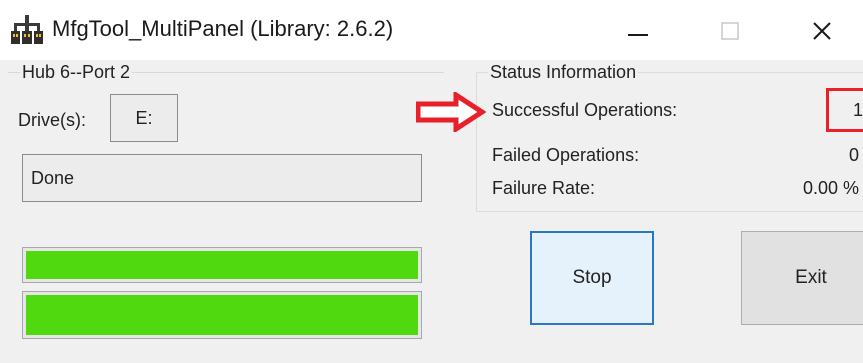 The image size is (863, 363). Describe the element at coordinates (544, 188) in the screenshot. I see `failure-rate-label: Failure Rate:` at that location.